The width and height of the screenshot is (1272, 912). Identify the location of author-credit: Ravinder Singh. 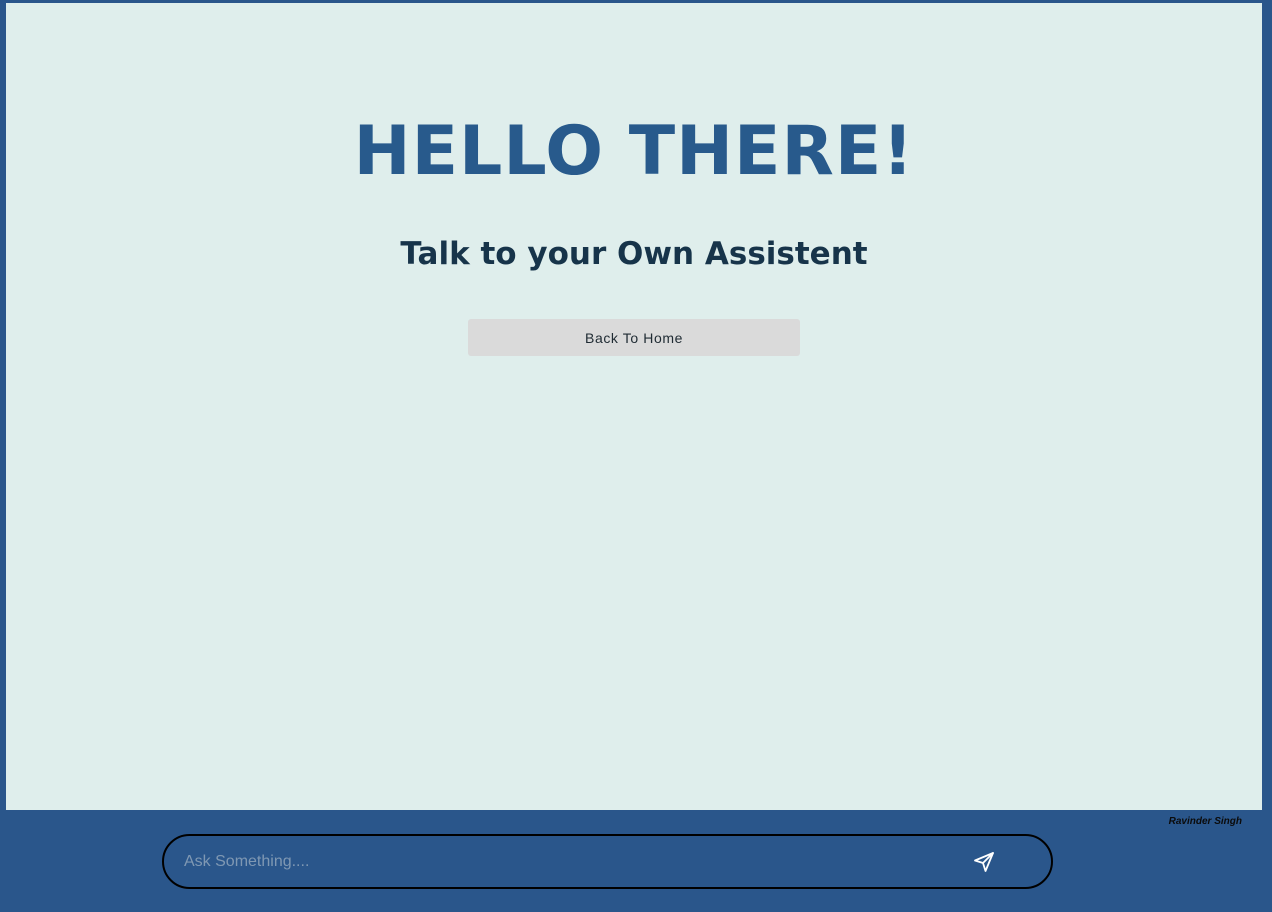
(1205, 821).